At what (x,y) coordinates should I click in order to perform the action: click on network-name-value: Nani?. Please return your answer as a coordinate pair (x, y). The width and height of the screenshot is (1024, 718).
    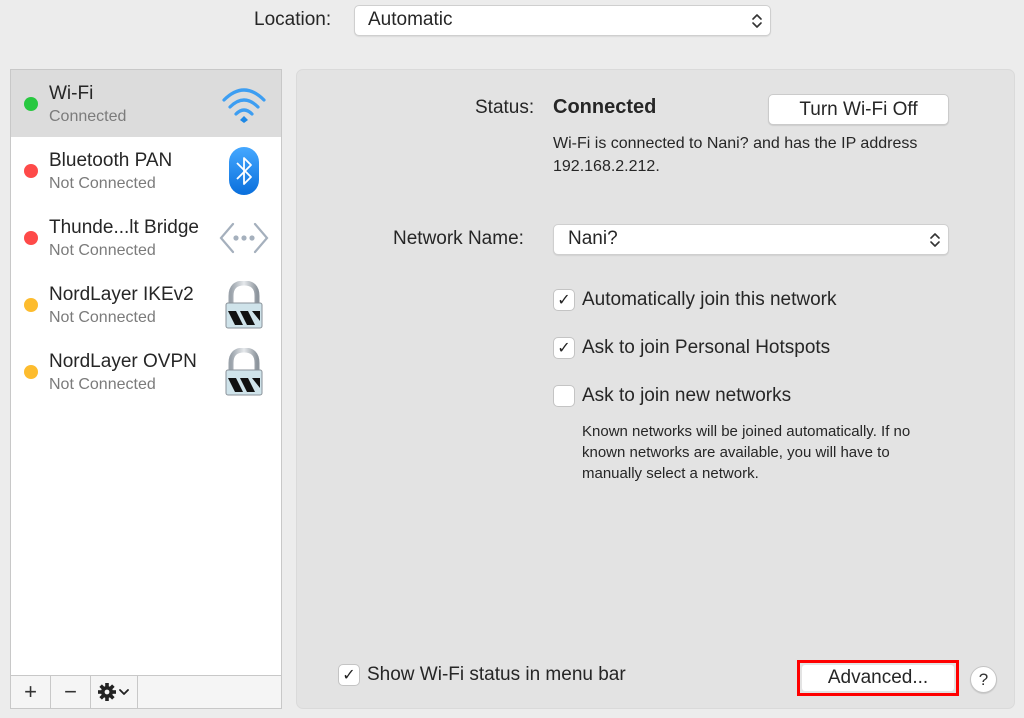
    Looking at the image, I should click on (593, 238).